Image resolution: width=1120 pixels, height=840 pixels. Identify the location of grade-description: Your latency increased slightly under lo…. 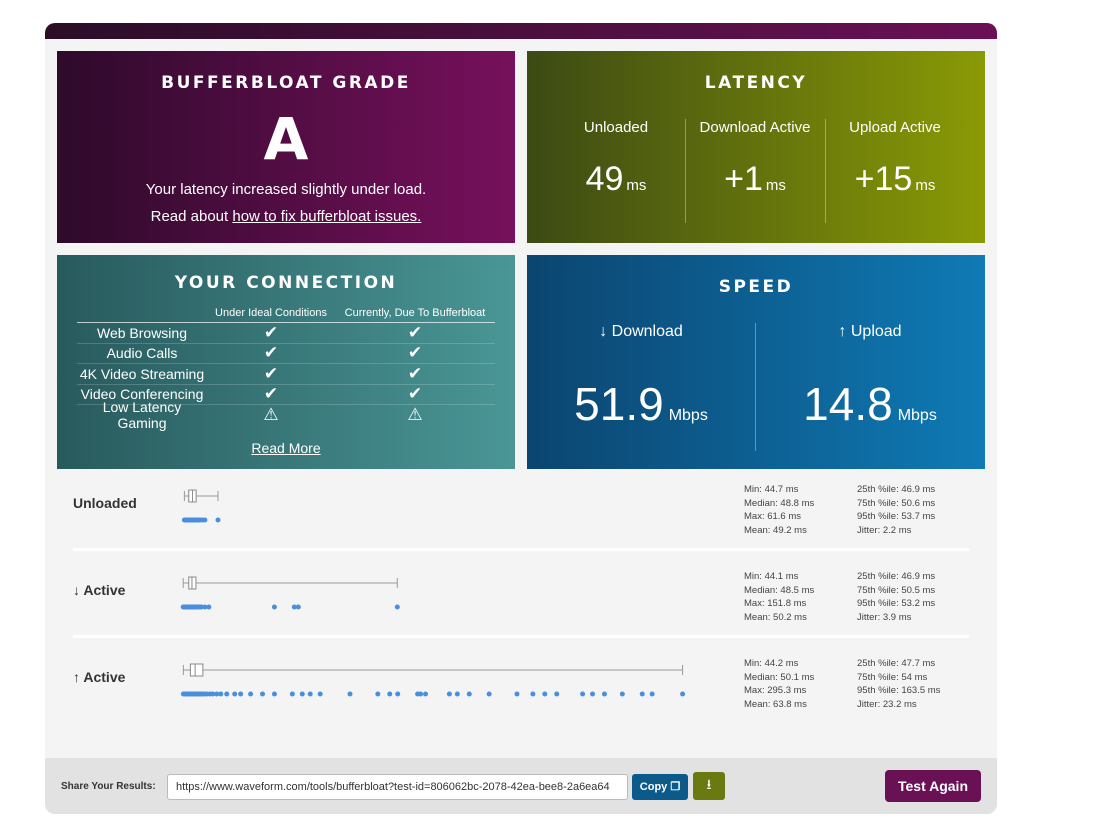
(286, 189).